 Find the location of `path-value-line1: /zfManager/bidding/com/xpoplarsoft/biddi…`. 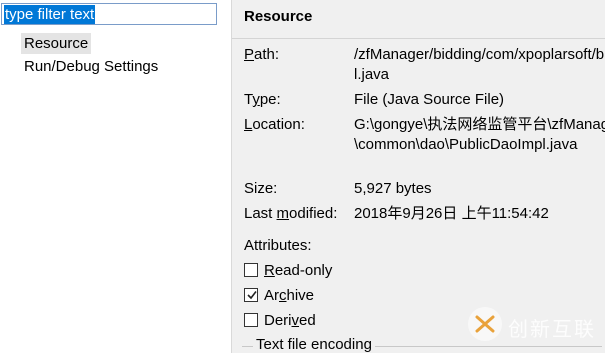

path-value-line1: /zfManager/bidding/com/xpoplarsoft/biddi… is located at coordinates (479, 54).